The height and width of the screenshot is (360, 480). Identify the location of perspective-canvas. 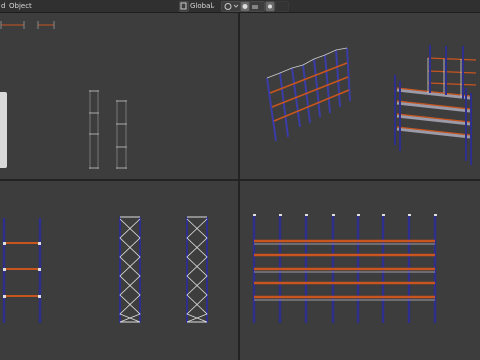
(371, 105).